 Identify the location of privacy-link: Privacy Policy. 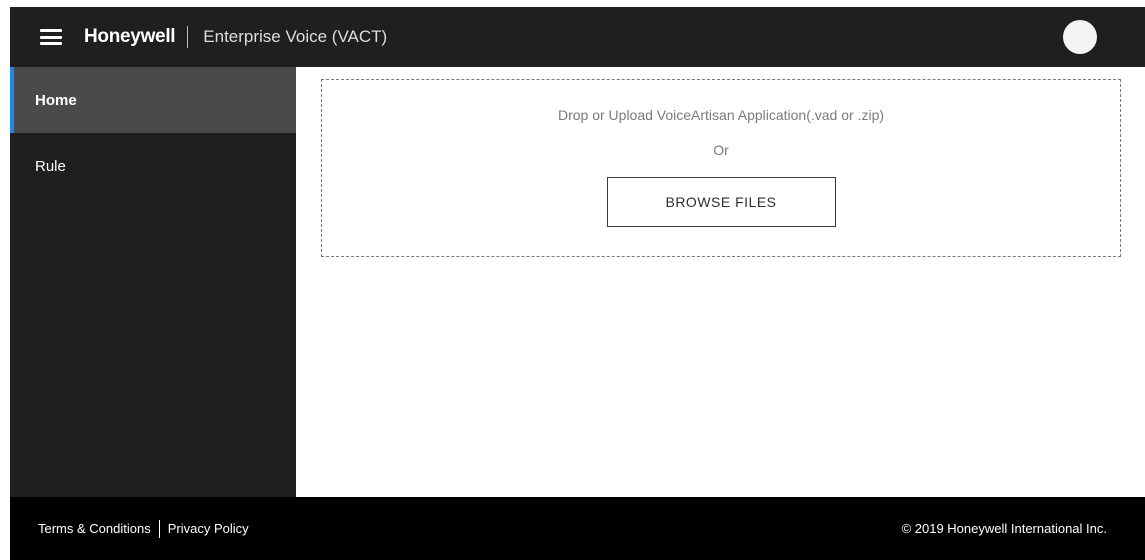
(208, 528).